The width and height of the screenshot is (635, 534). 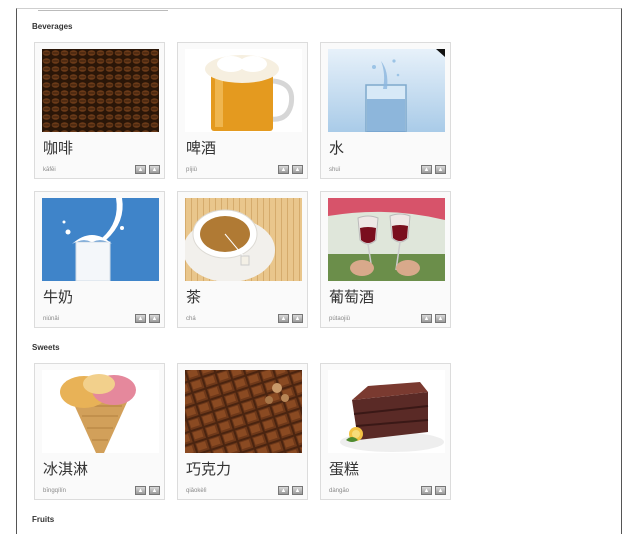 I want to click on word-hanzi: 啤酒, so click(x=201, y=148).